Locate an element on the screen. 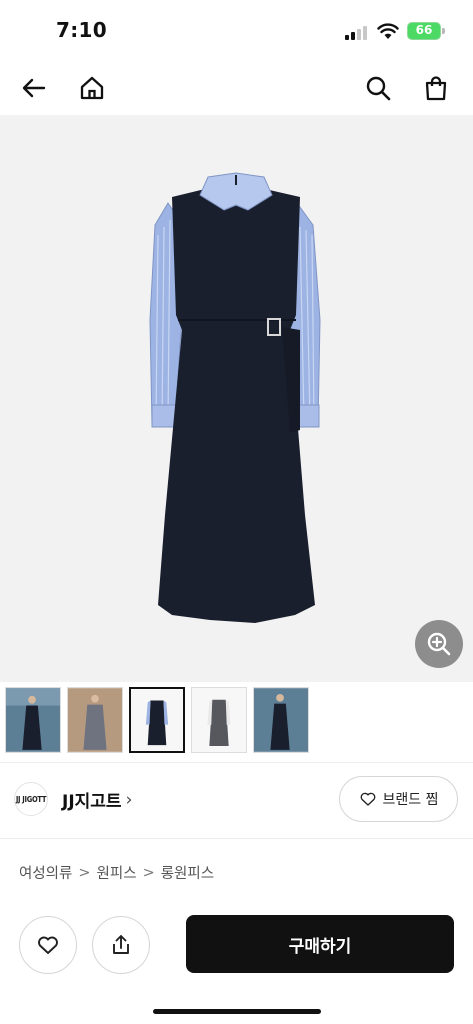 The image size is (473, 1024). brand-like-button: 브랜드 찜 is located at coordinates (398, 799).